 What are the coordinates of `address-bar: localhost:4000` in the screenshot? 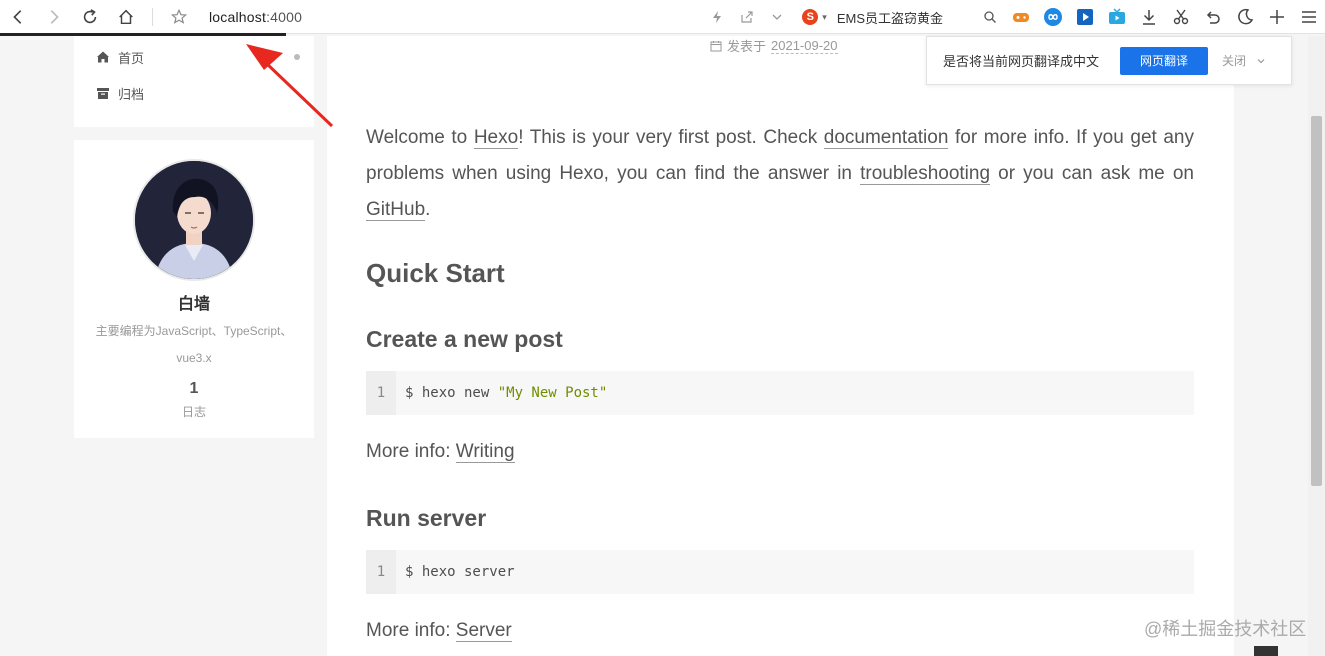 It's located at (255, 17).